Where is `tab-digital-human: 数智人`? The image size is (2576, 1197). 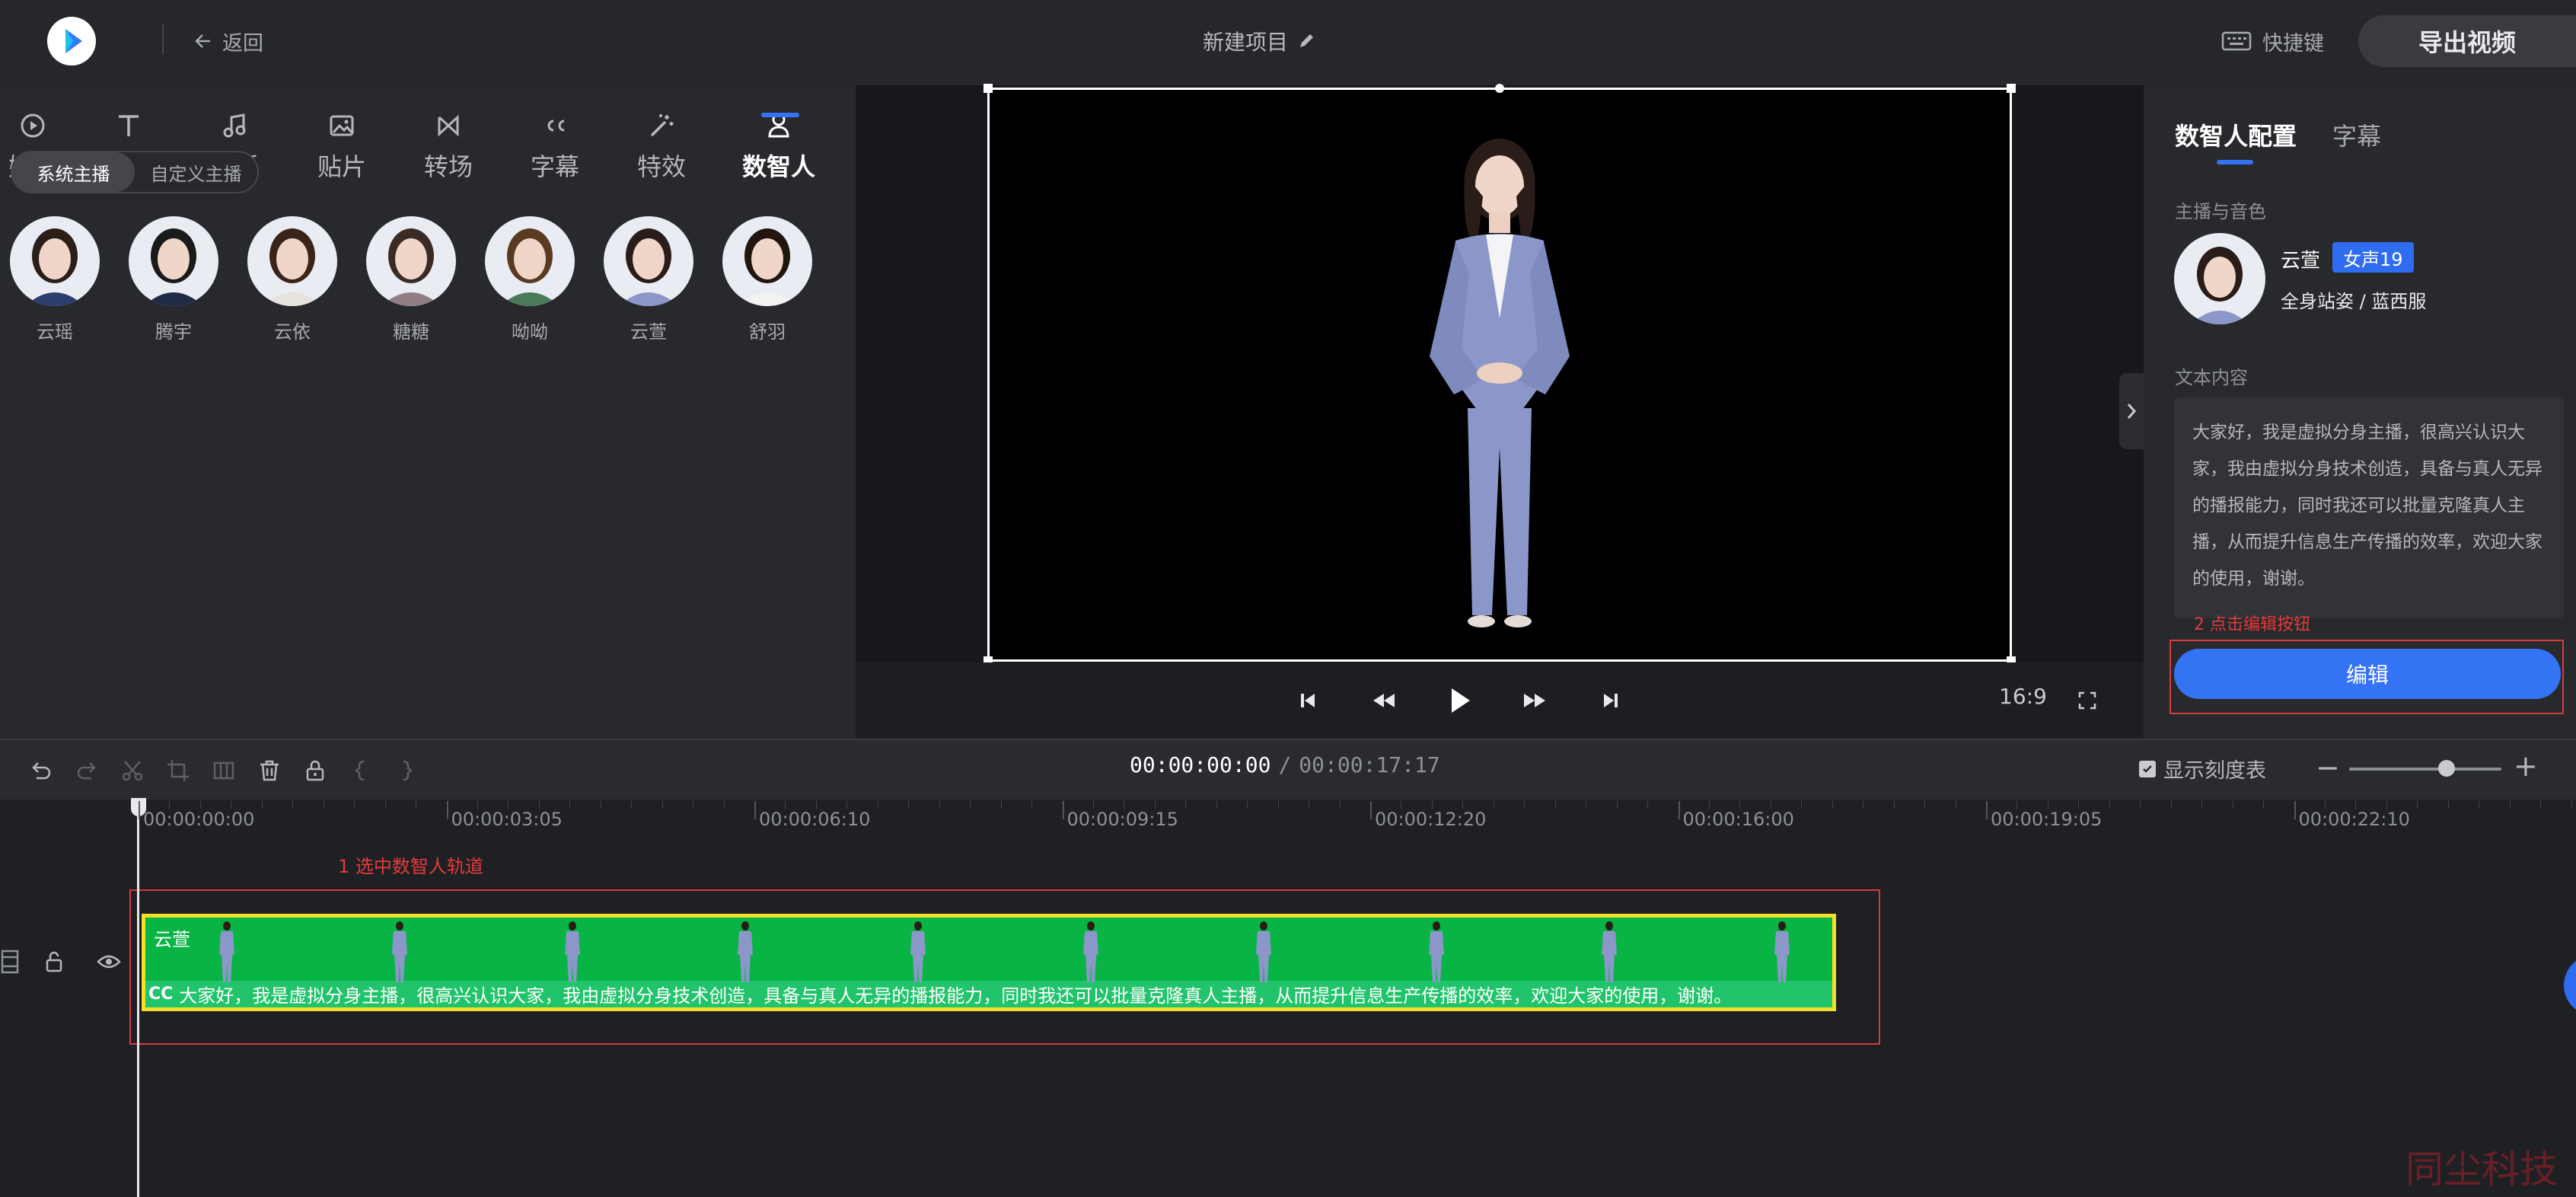 tab-digital-human: 数智人 is located at coordinates (779, 153).